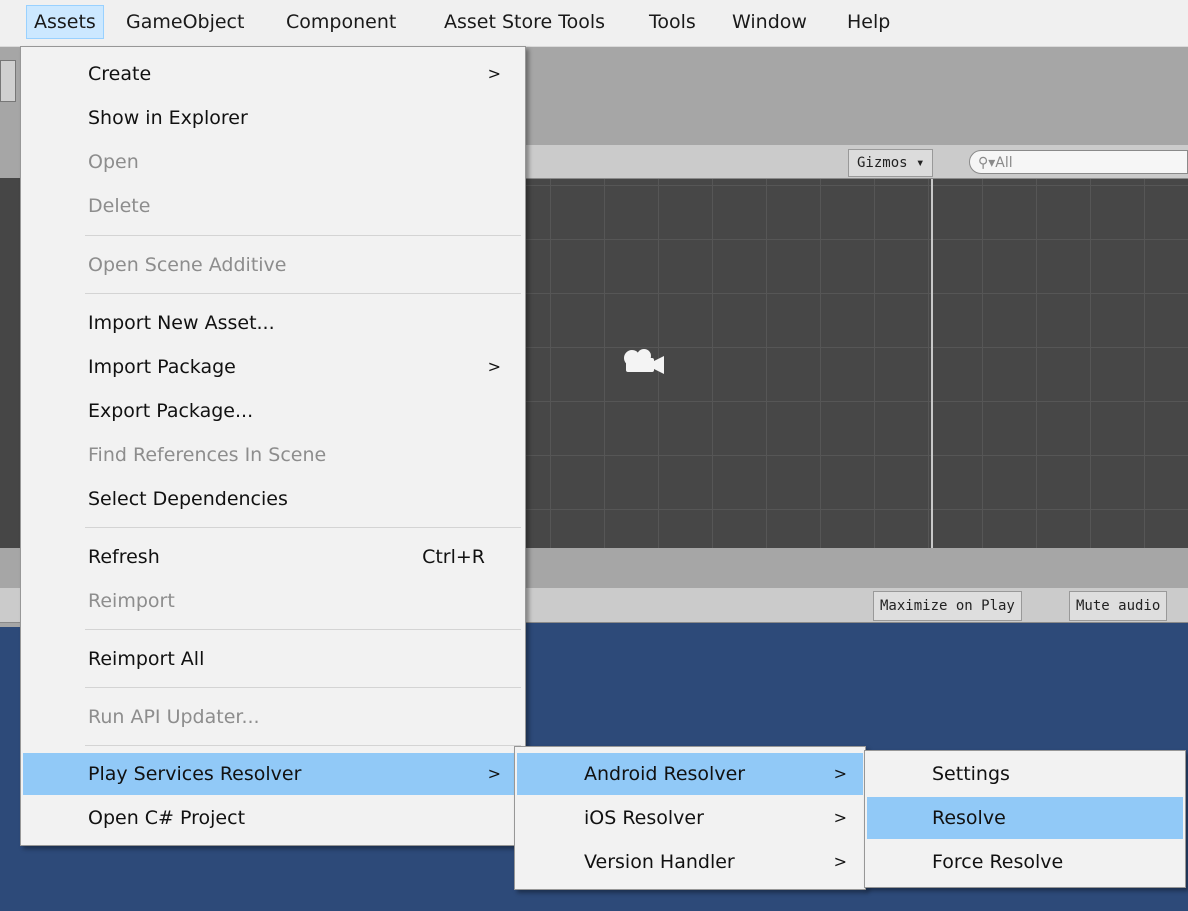  I want to click on camera-icon, so click(644, 362).